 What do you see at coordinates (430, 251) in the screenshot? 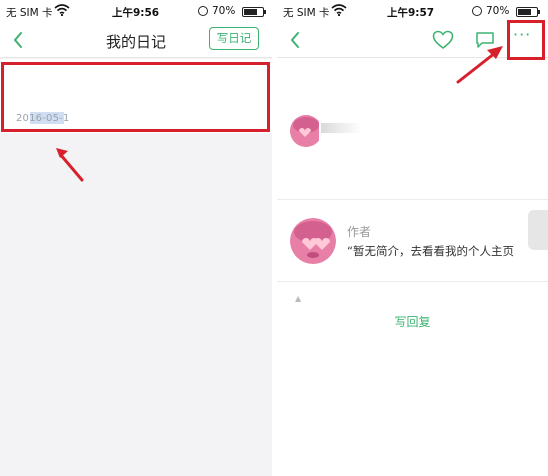
I see `author-bio: “暂无简介，去看看我的个人主页` at bounding box center [430, 251].